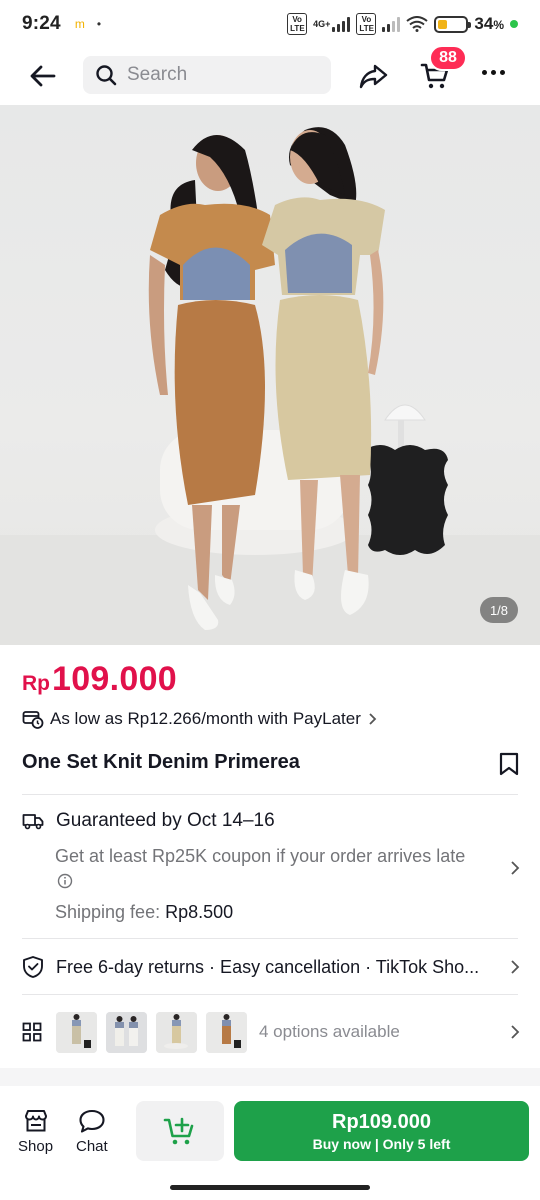  What do you see at coordinates (33, 720) in the screenshot?
I see `paylater-icon` at bounding box center [33, 720].